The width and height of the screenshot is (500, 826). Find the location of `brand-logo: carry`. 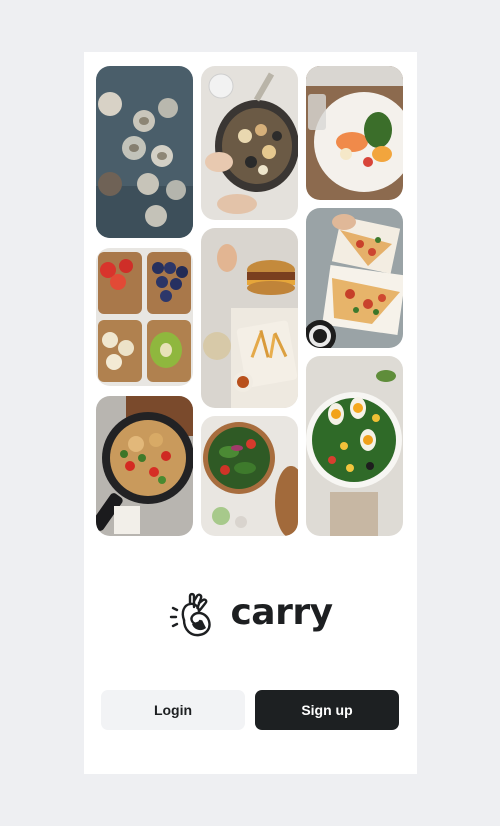

brand-logo: carry is located at coordinates (250, 616).